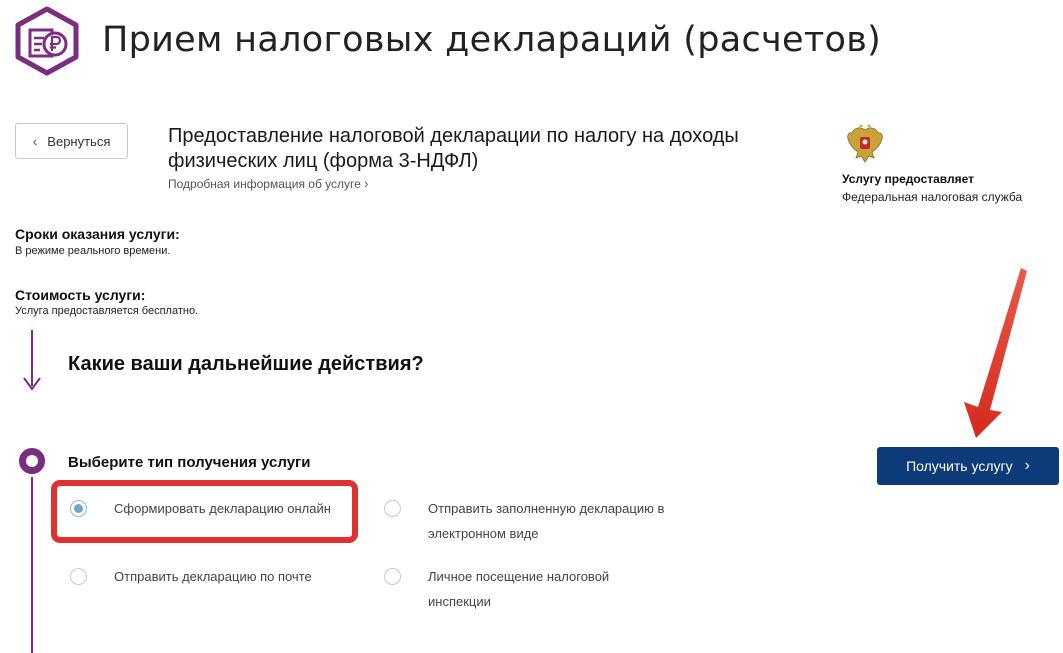 The height and width of the screenshot is (653, 1063). Describe the element at coordinates (213, 576) in the screenshot. I see `option-label: Отправить декларацию по почте` at that location.